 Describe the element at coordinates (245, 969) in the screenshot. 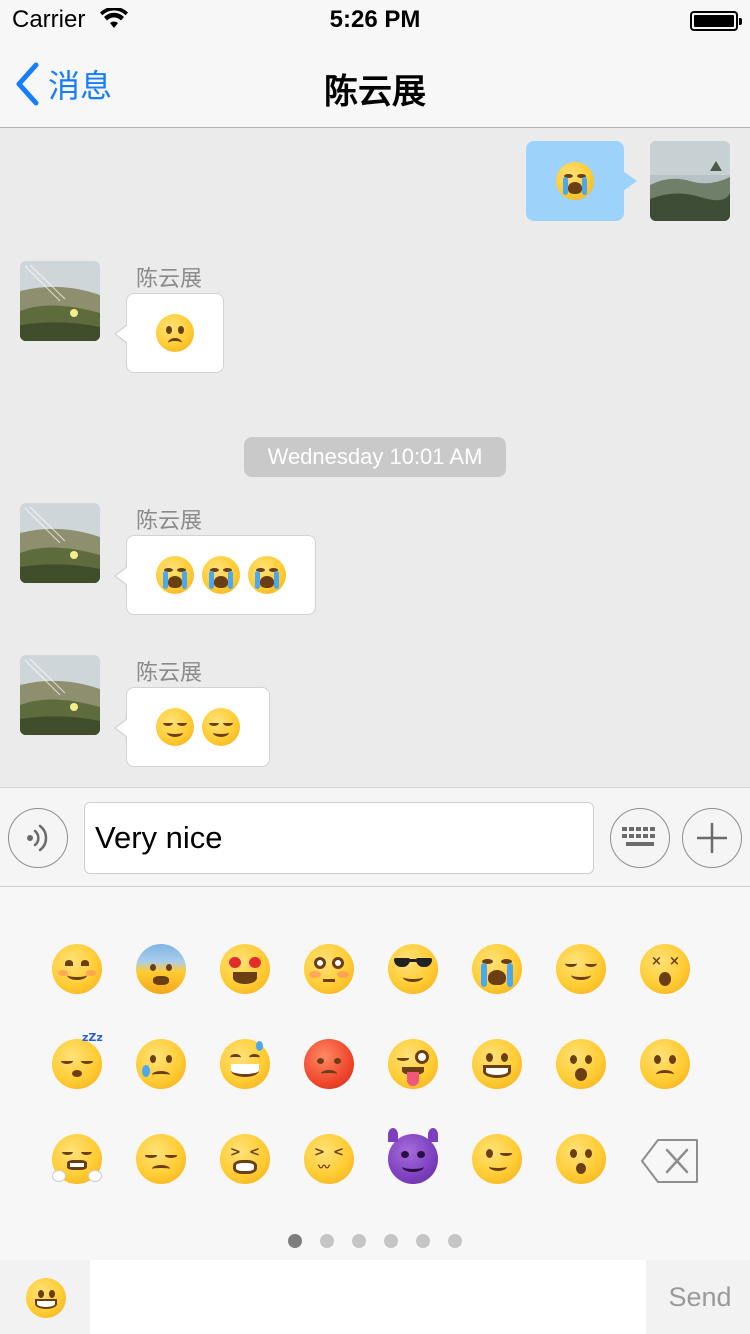

I see `emoji-key-heart-eyes-face` at that location.